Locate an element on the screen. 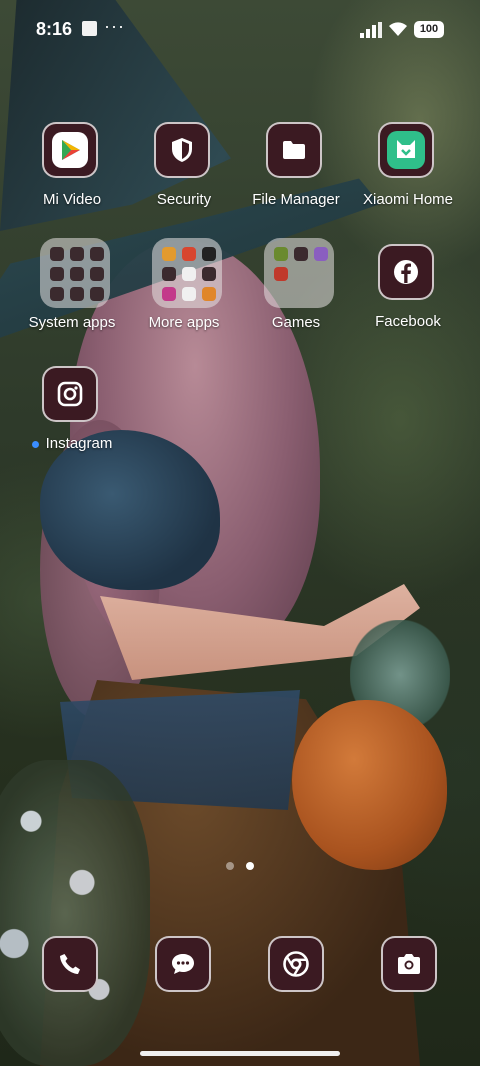  folder-more-apps: More apps is located at coordinates (184, 293).